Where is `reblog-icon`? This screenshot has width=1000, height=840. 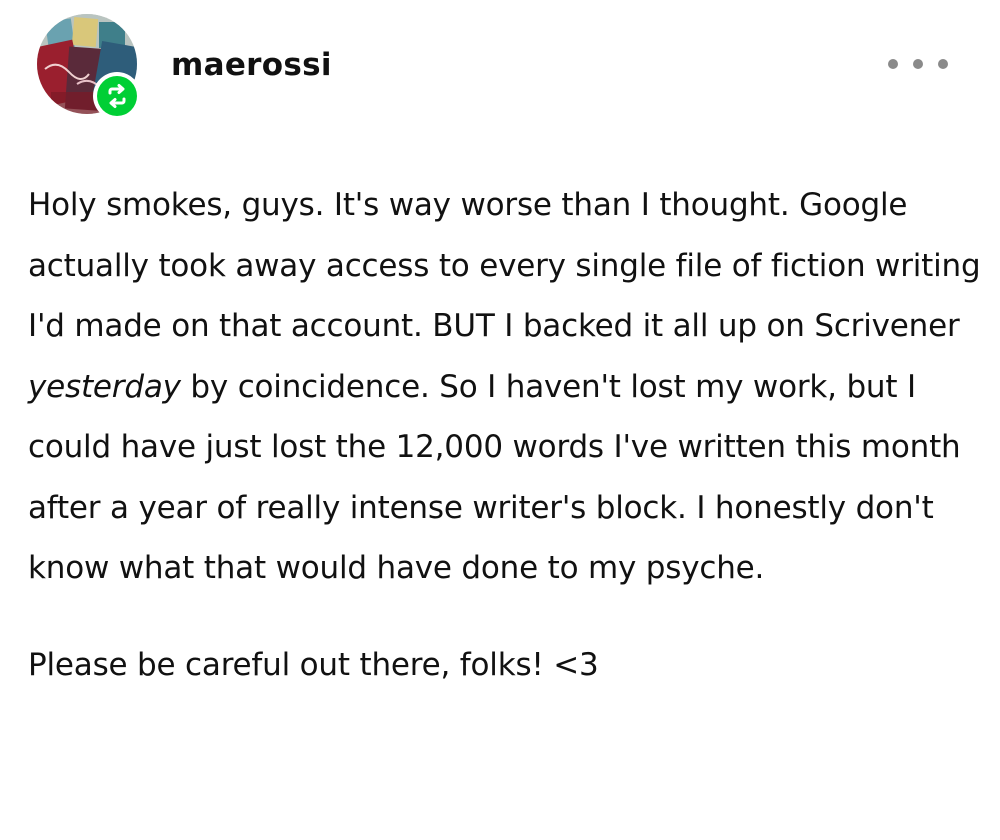 reblog-icon is located at coordinates (117, 96).